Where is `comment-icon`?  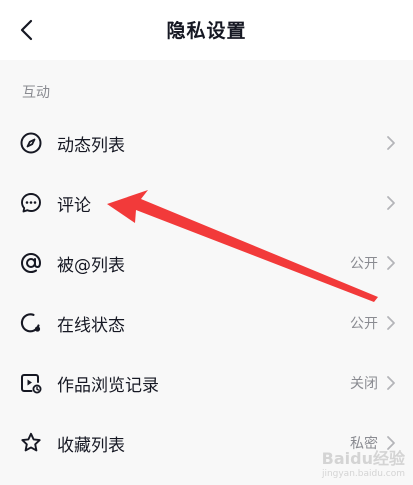 comment-icon is located at coordinates (31, 203).